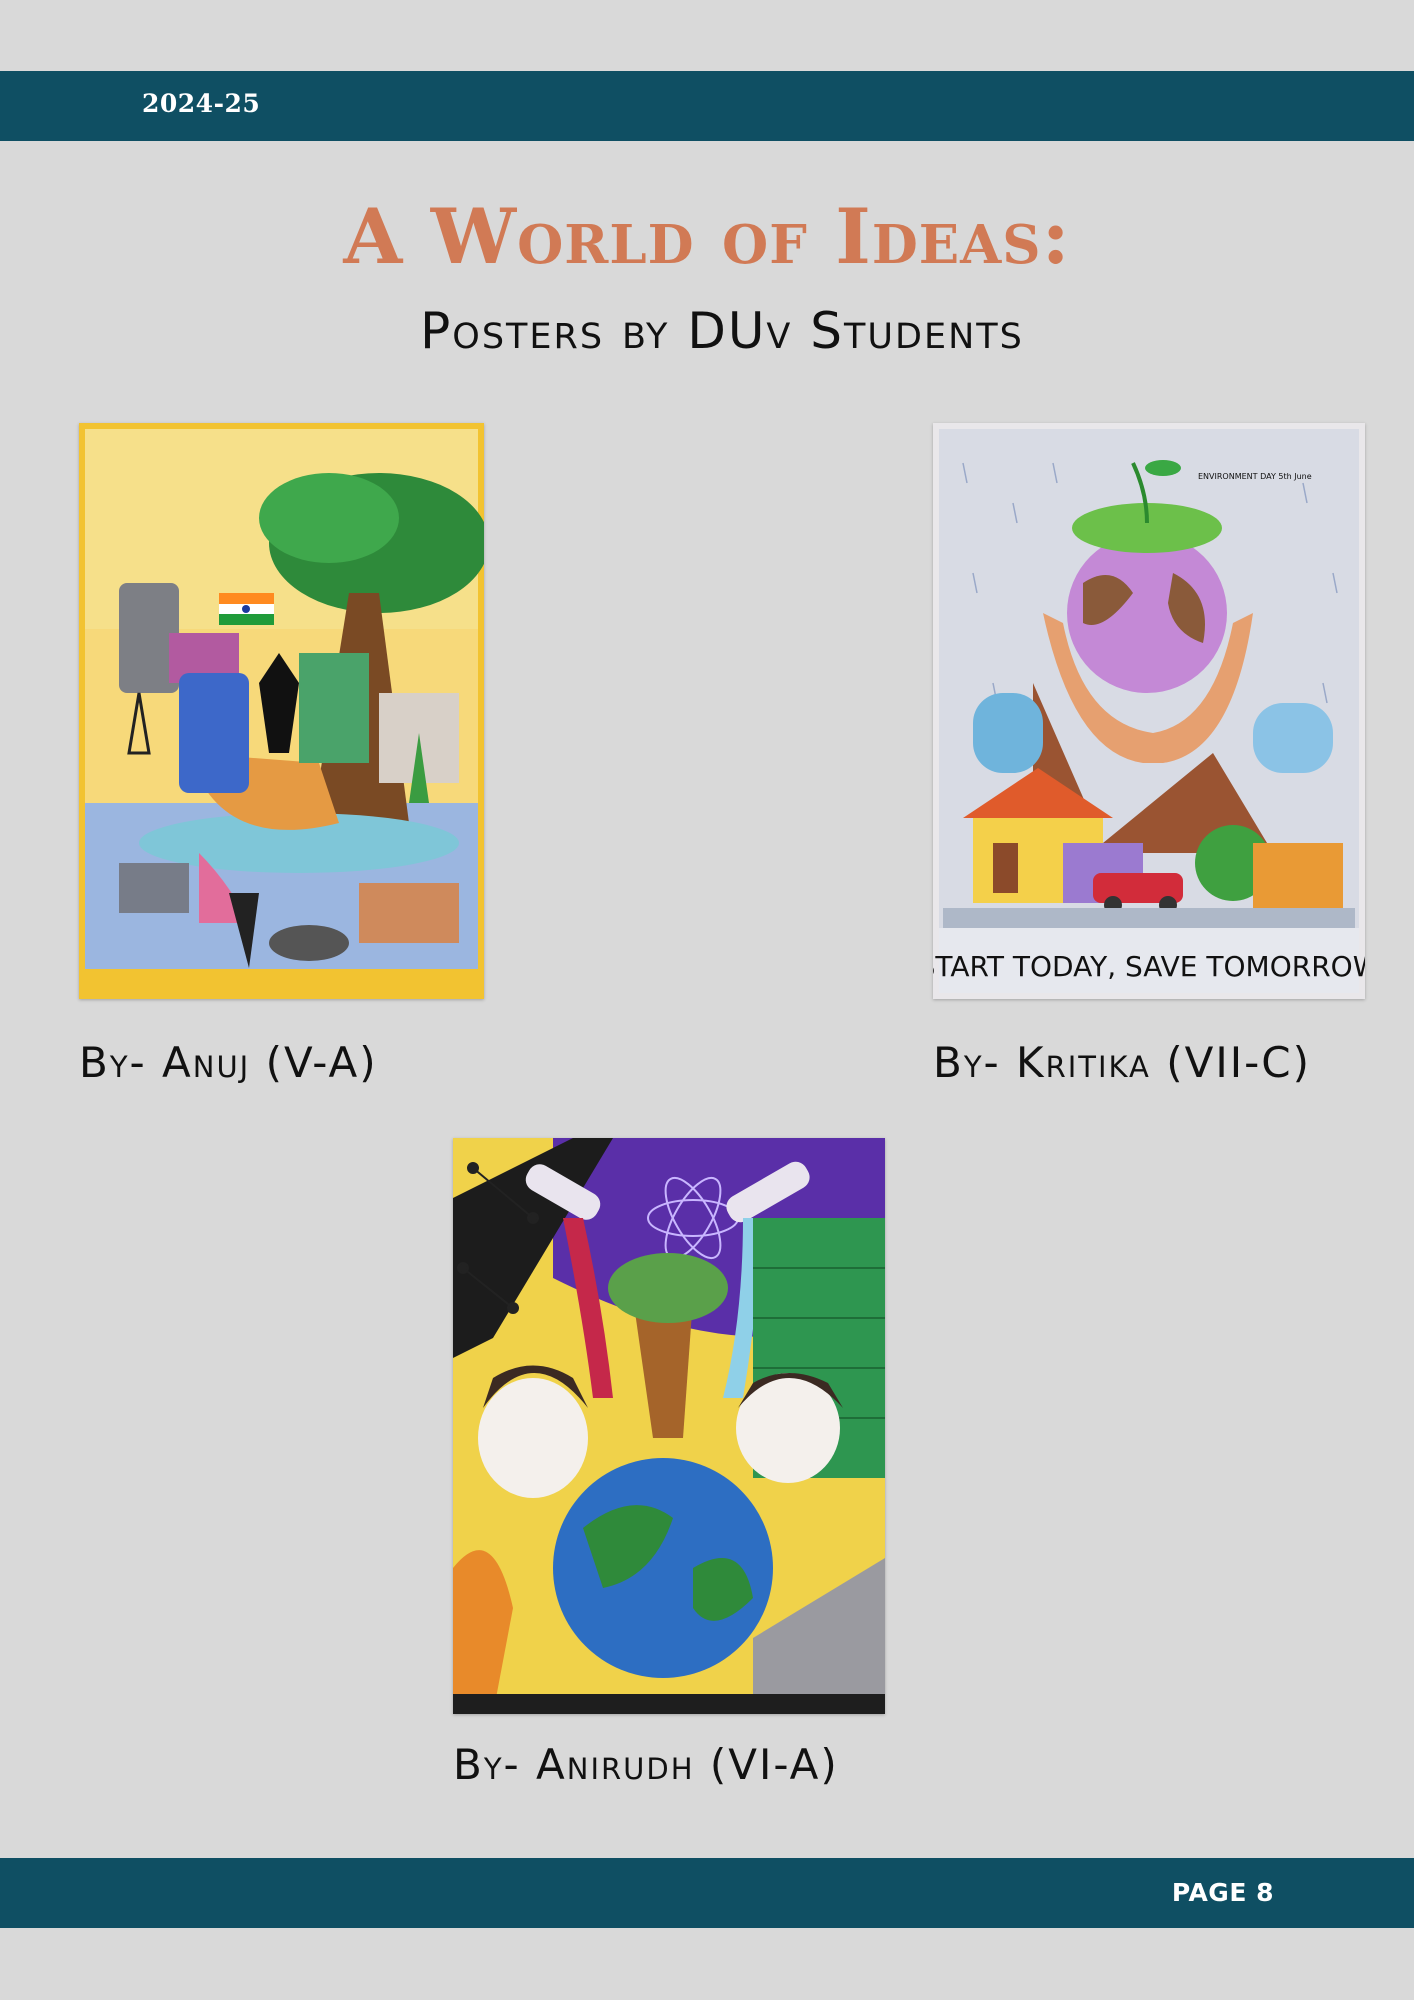  I want to click on poster-caption-anirudh: By- Anirudh (VI-A), so click(646, 1764).